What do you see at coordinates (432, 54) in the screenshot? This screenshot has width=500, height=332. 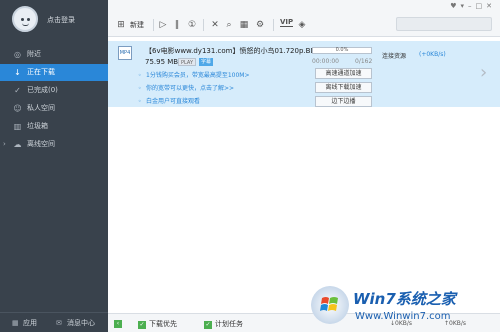 I see `task-speed: (+0KB/s)` at bounding box center [432, 54].